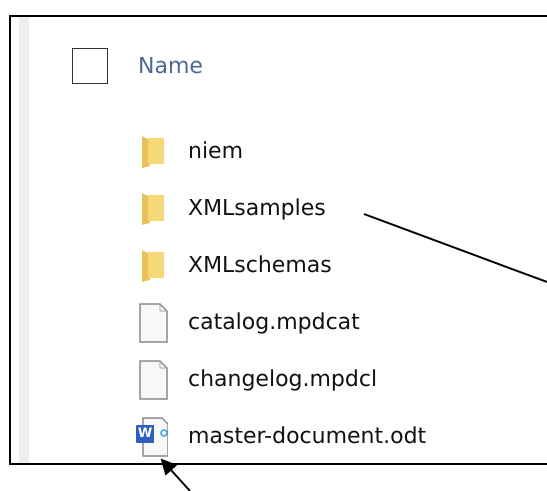  I want to click on file-name: XMLsamples, so click(257, 208).